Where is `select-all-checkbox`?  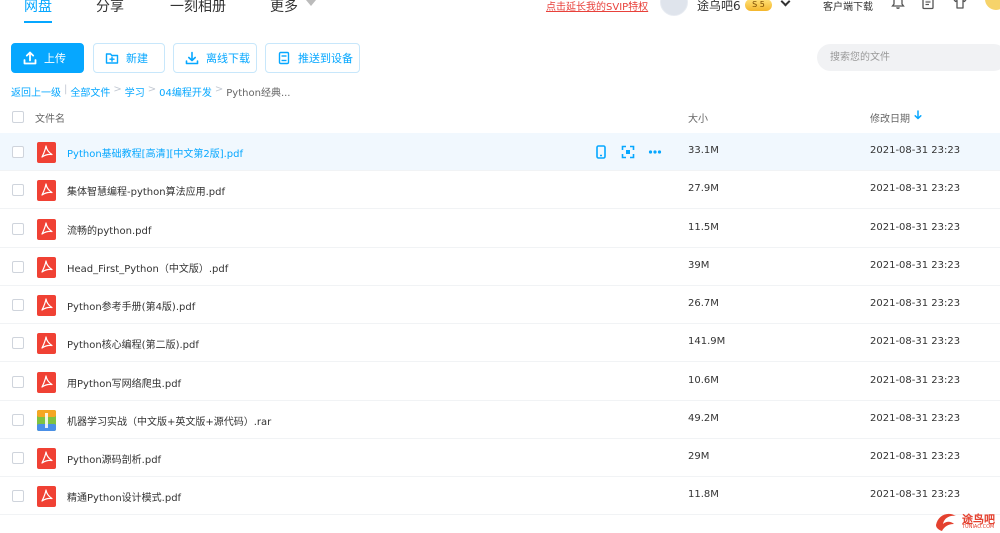 select-all-checkbox is located at coordinates (18, 117).